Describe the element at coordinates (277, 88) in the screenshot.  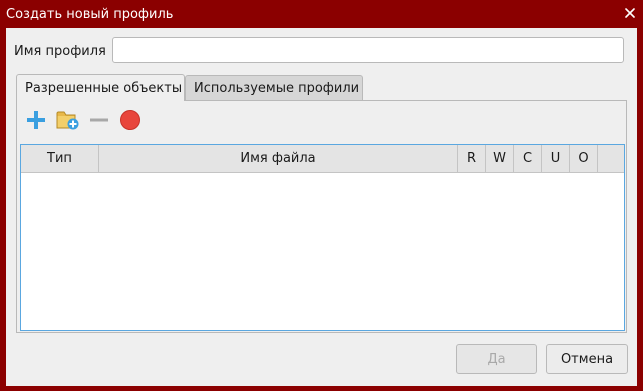
I see `tab-label: Используемые профили` at that location.